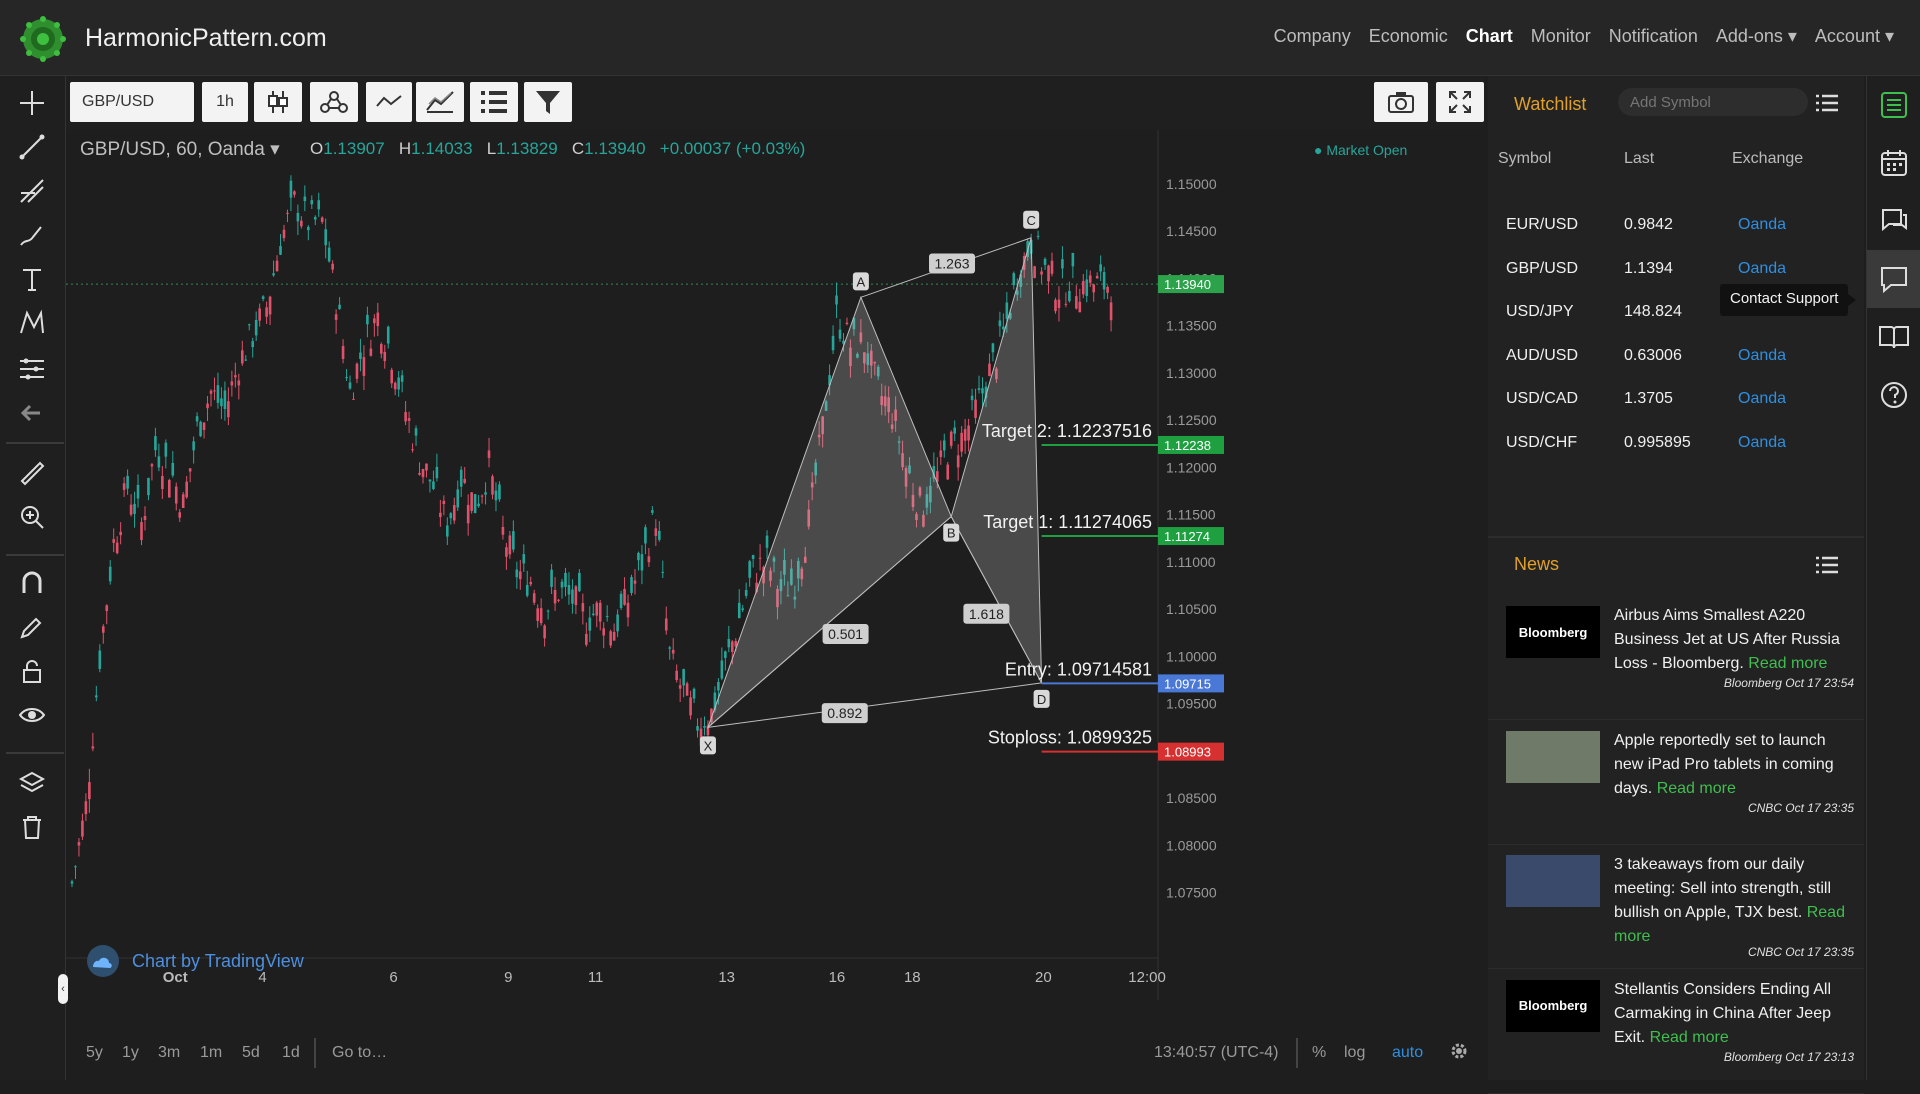 The height and width of the screenshot is (1094, 1920). What do you see at coordinates (32, 671) in the screenshot?
I see `lock-icon` at bounding box center [32, 671].